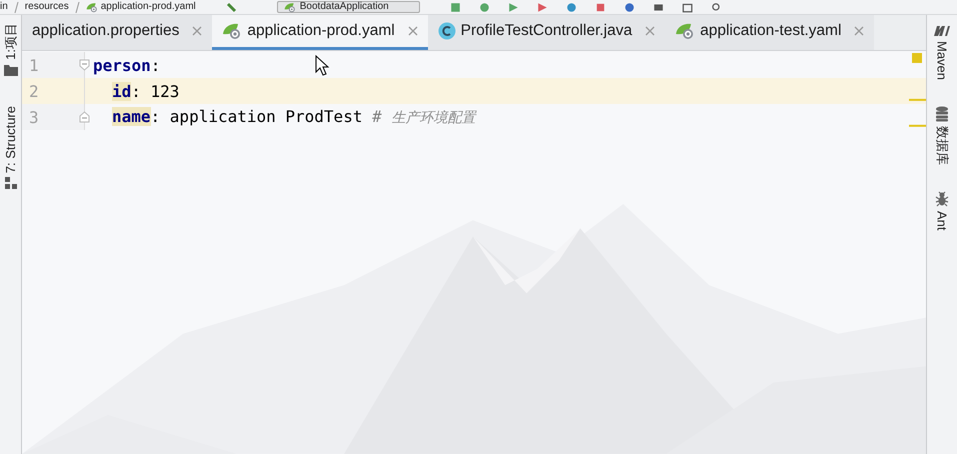 This screenshot has width=957, height=454. Describe the element at coordinates (447, 31) in the screenshot. I see `class-icon` at that location.